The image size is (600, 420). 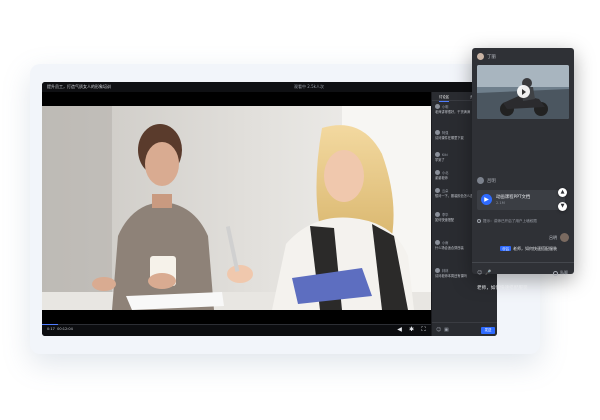 I want to click on chat-author: 林林, so click(x=445, y=271).